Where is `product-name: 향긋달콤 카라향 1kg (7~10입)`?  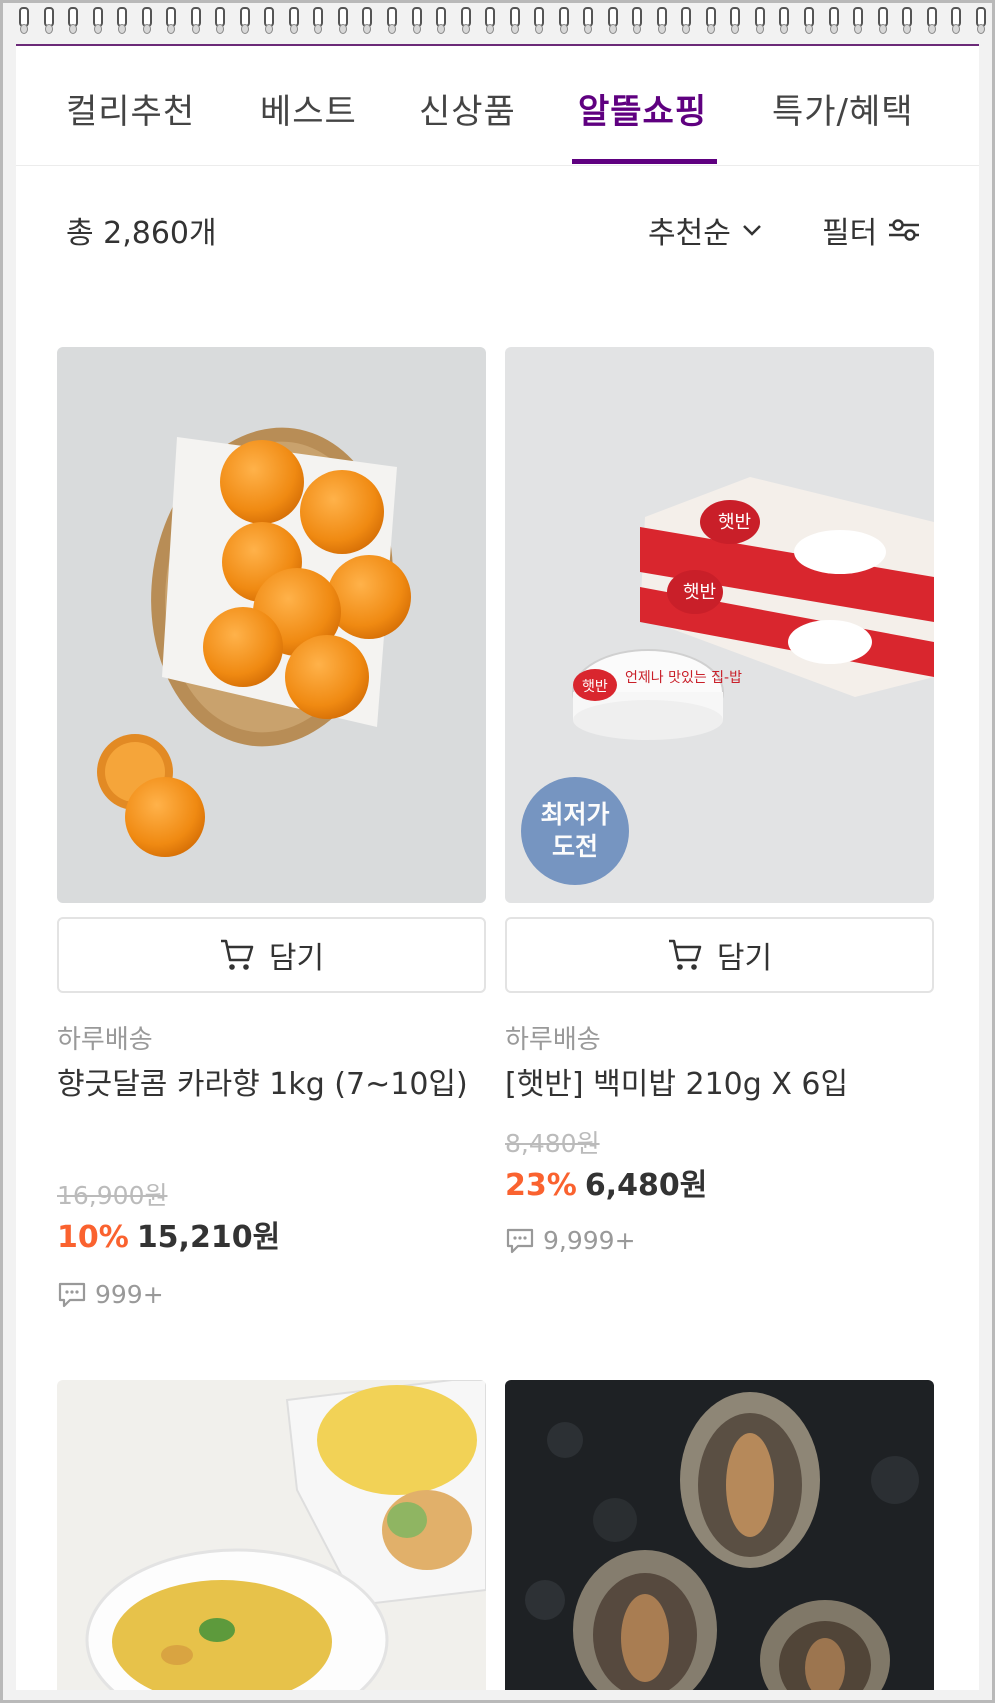 product-name: 향긋달콤 카라향 1kg (7~10입) is located at coordinates (271, 1085).